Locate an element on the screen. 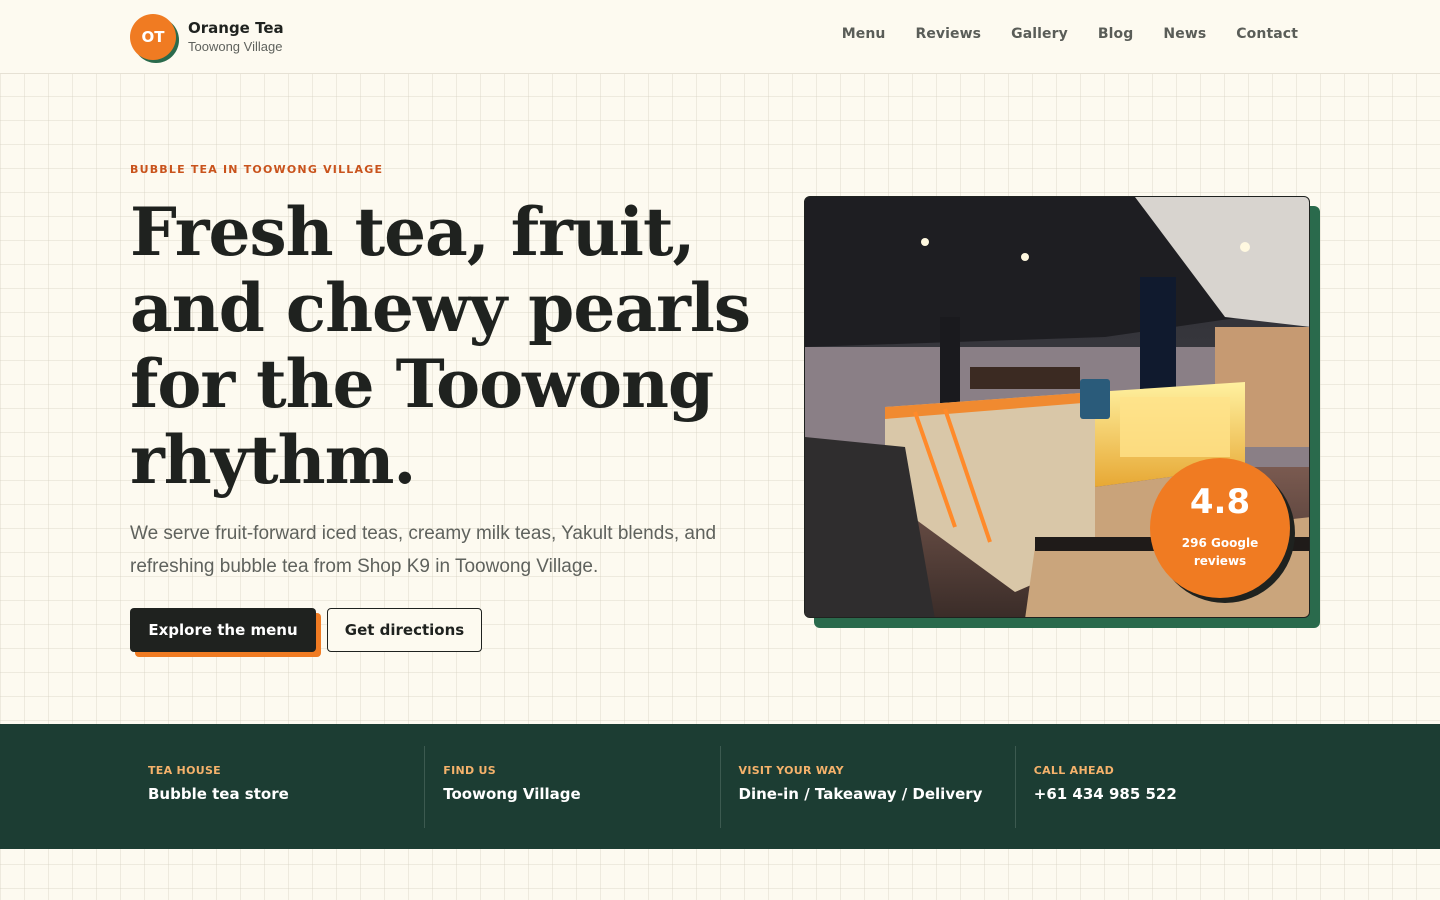 This screenshot has width=1440, height=900. hero-eyebrow: BUBBLE TEA IN TOOWONG VILLAGE is located at coordinates (257, 169).